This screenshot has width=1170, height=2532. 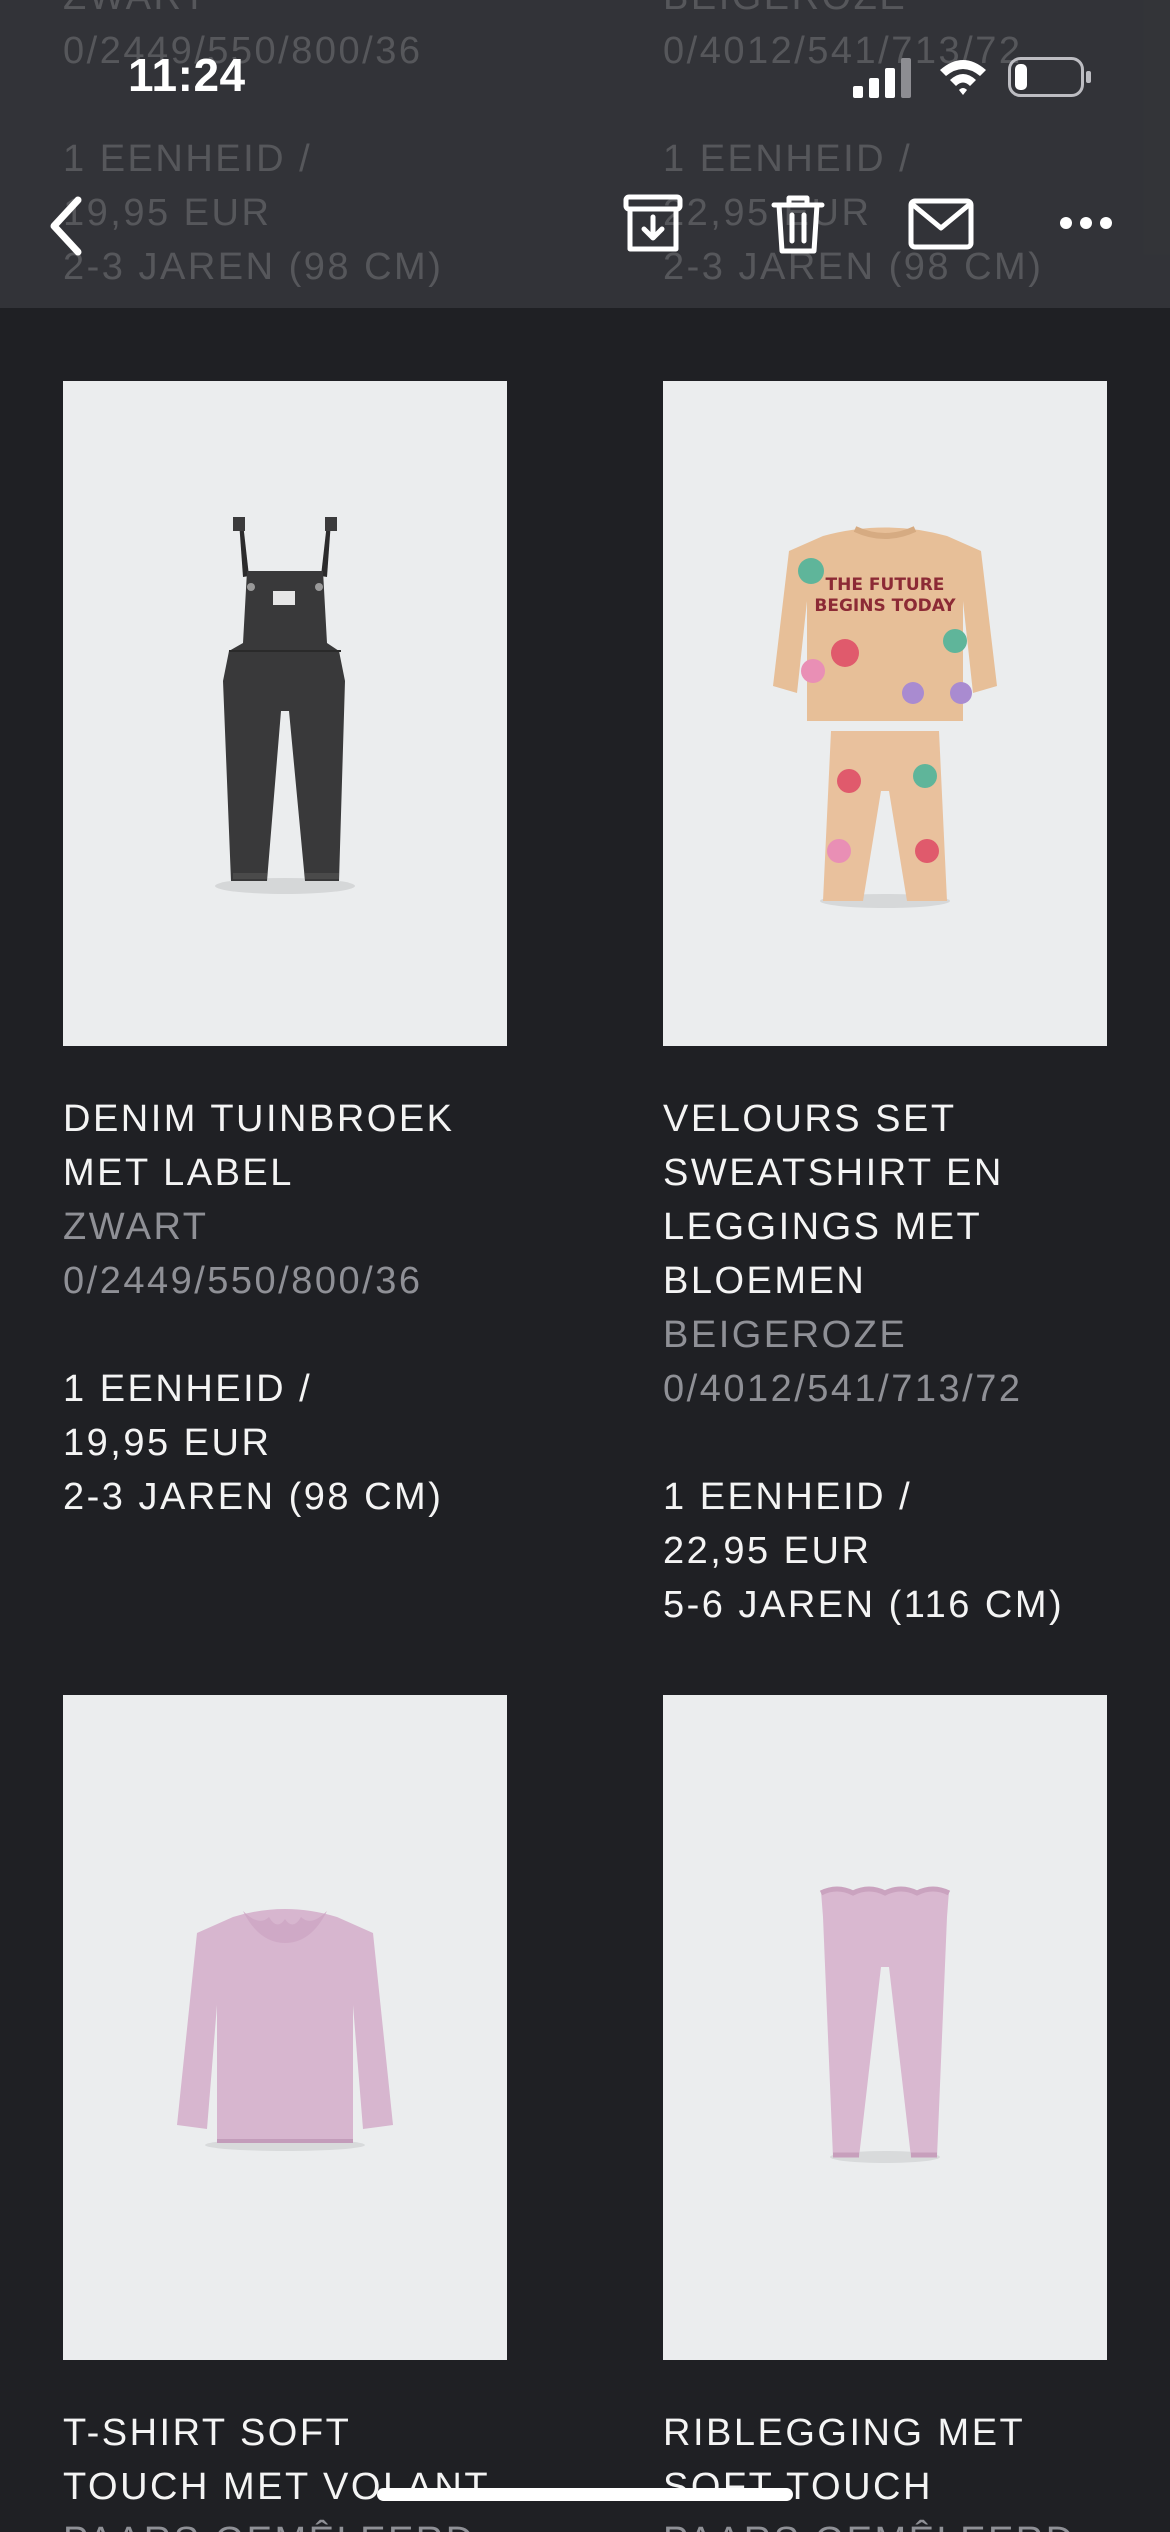 What do you see at coordinates (1021, 77) in the screenshot?
I see `battery-level` at bounding box center [1021, 77].